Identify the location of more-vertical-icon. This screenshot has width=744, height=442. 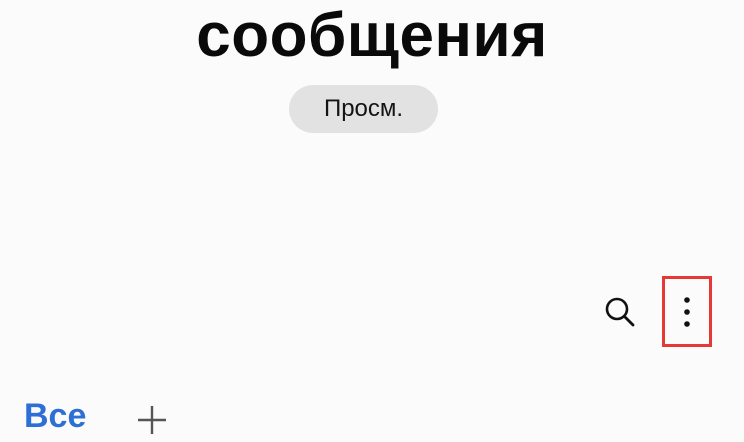
(687, 311).